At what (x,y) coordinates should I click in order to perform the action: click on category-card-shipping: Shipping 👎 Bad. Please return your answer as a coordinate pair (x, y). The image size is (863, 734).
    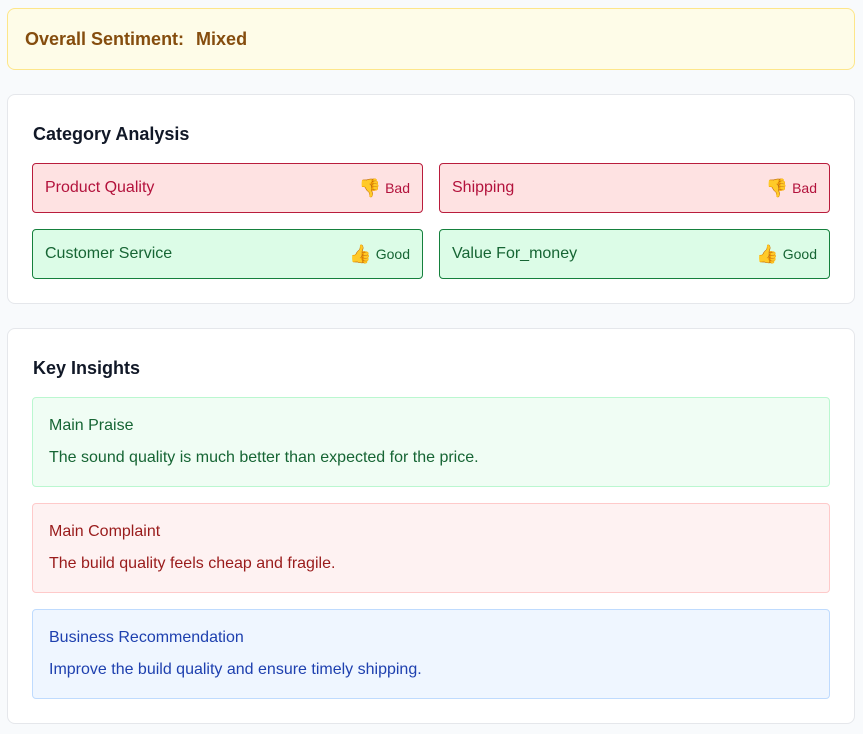
    Looking at the image, I should click on (634, 188).